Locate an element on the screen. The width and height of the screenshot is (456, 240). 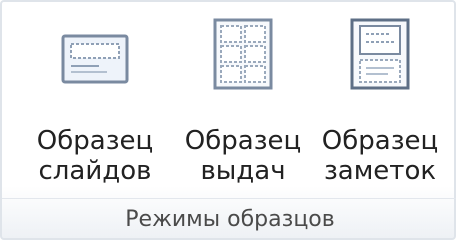
slide-master-label-line1: Образец is located at coordinates (95, 141).